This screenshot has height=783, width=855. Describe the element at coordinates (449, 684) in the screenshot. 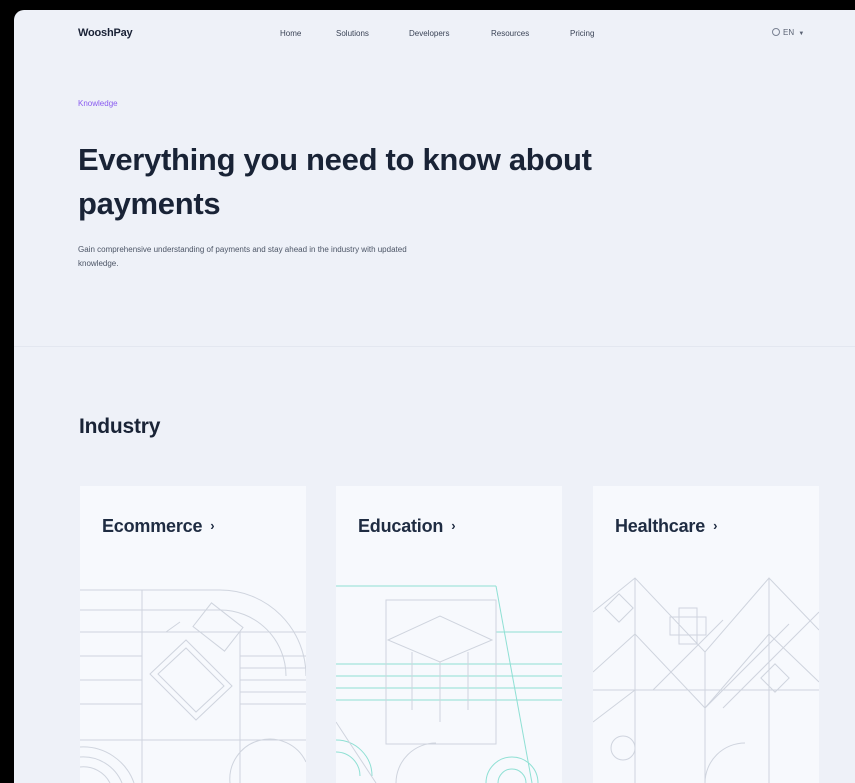

I see `education-illustration` at that location.